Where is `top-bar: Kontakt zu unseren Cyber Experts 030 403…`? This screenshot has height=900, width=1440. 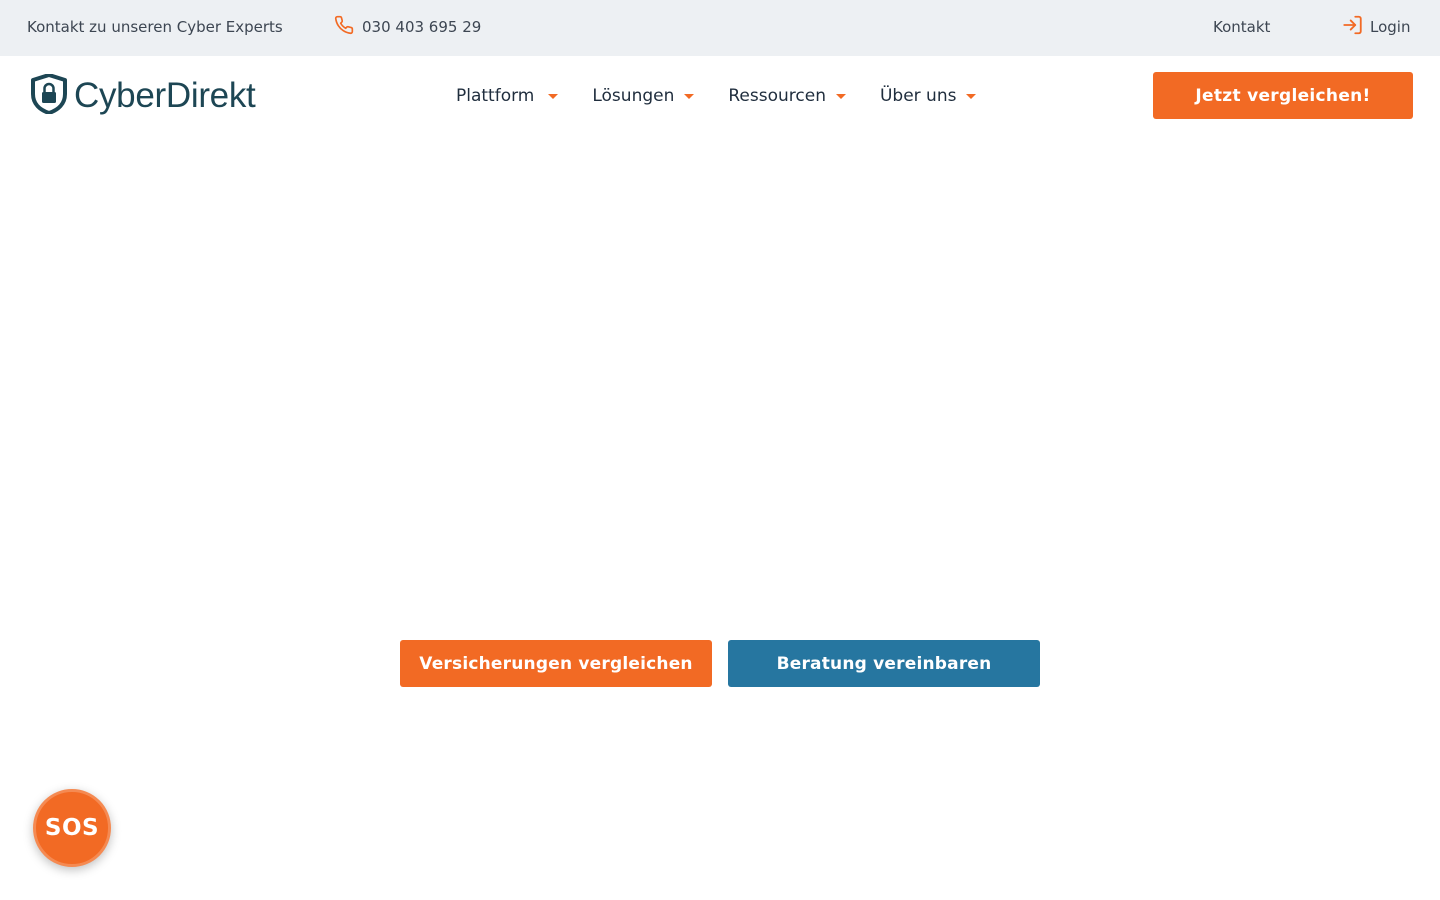
top-bar: Kontakt zu unseren Cyber Experts 030 403… is located at coordinates (720, 28).